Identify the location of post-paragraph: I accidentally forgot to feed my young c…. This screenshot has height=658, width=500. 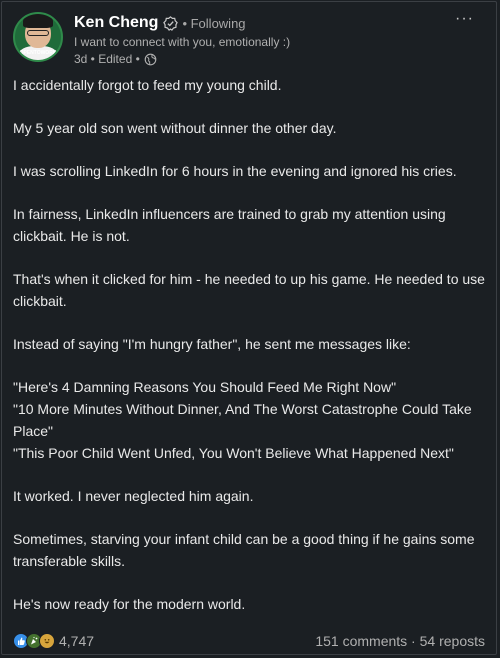
(147, 85).